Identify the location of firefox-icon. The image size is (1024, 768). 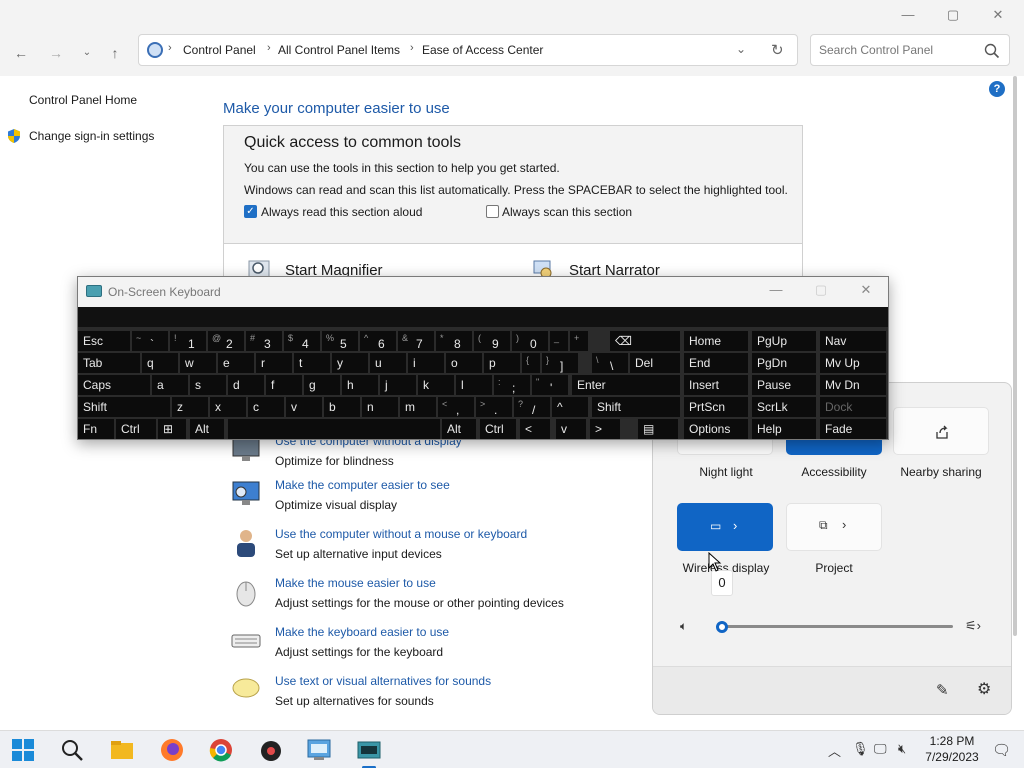
(172, 750).